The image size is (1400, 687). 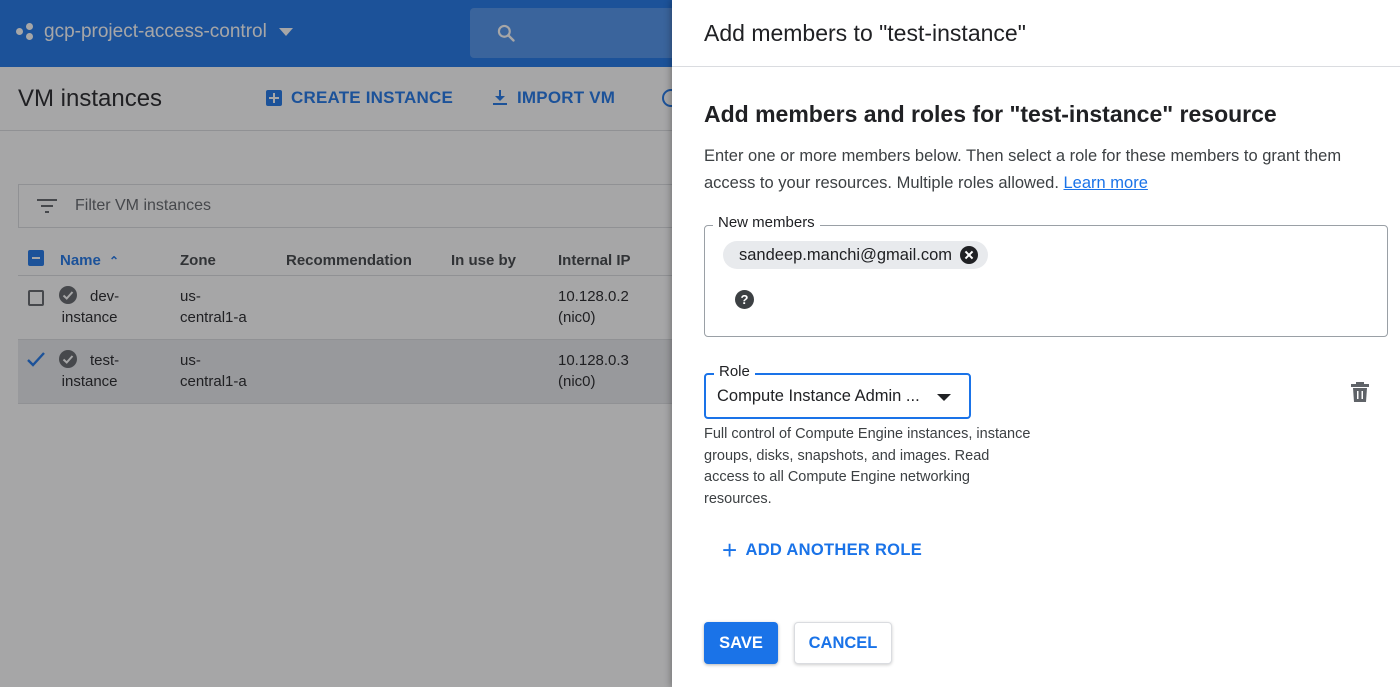 I want to click on new-members-label: New members, so click(x=766, y=222).